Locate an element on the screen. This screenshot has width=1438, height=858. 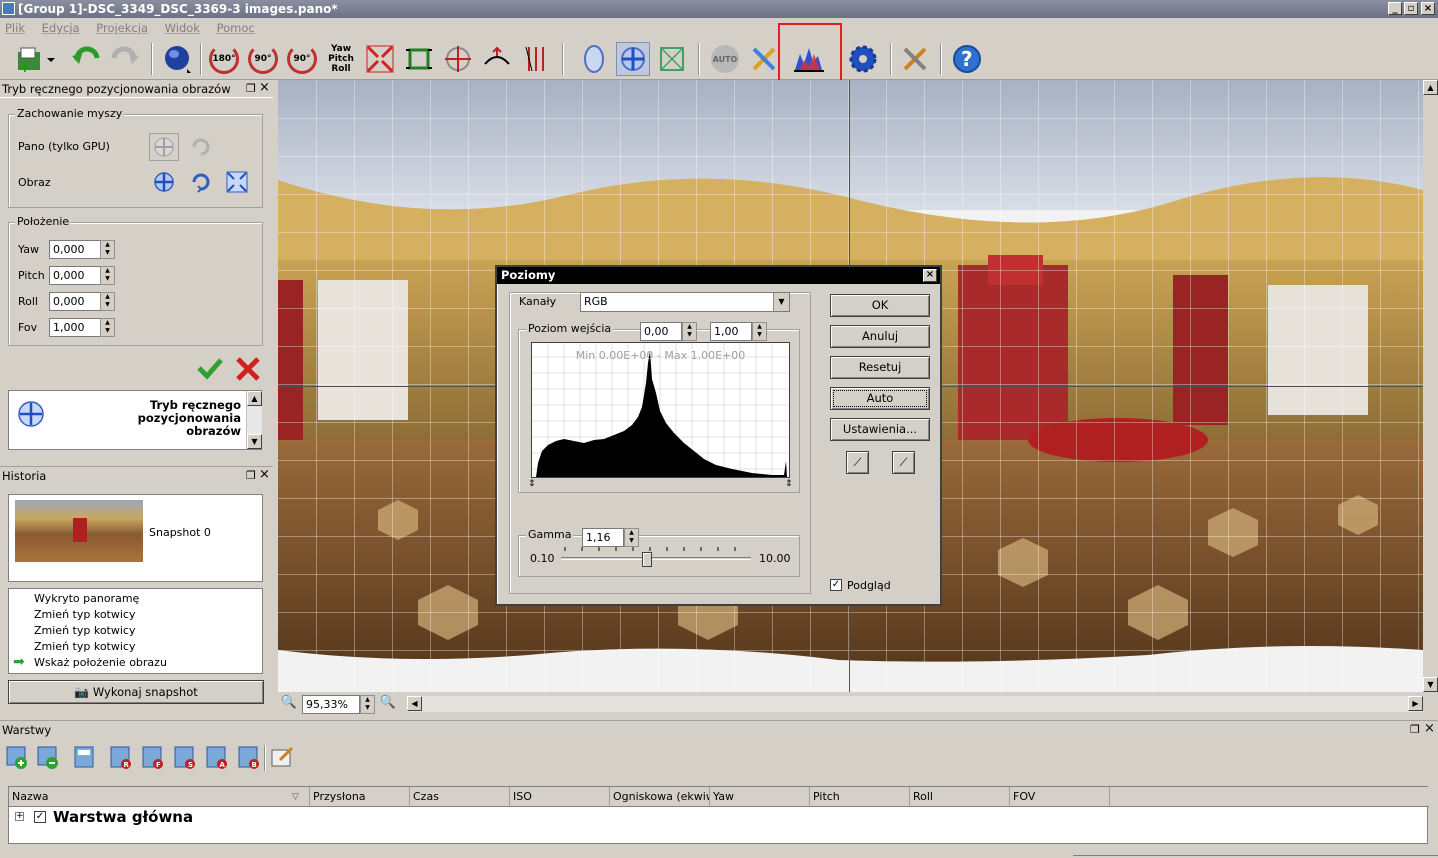
maximize-button: ▫ is located at coordinates (1411, 8).